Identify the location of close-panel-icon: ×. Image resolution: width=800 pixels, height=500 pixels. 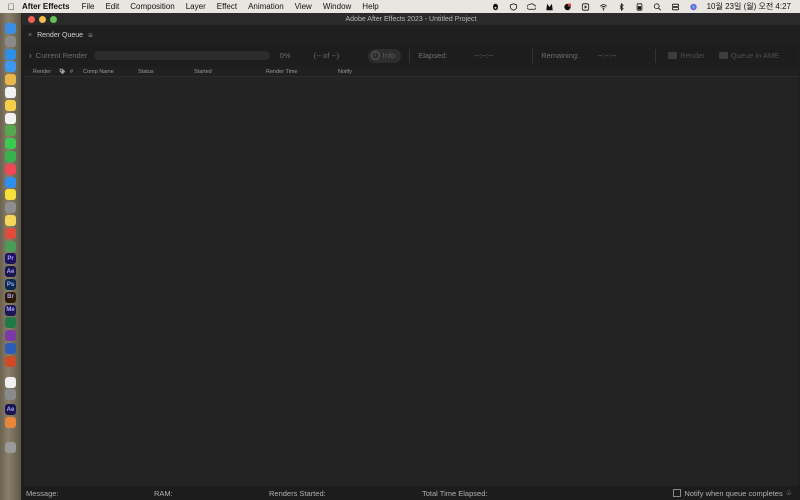
(30, 35).